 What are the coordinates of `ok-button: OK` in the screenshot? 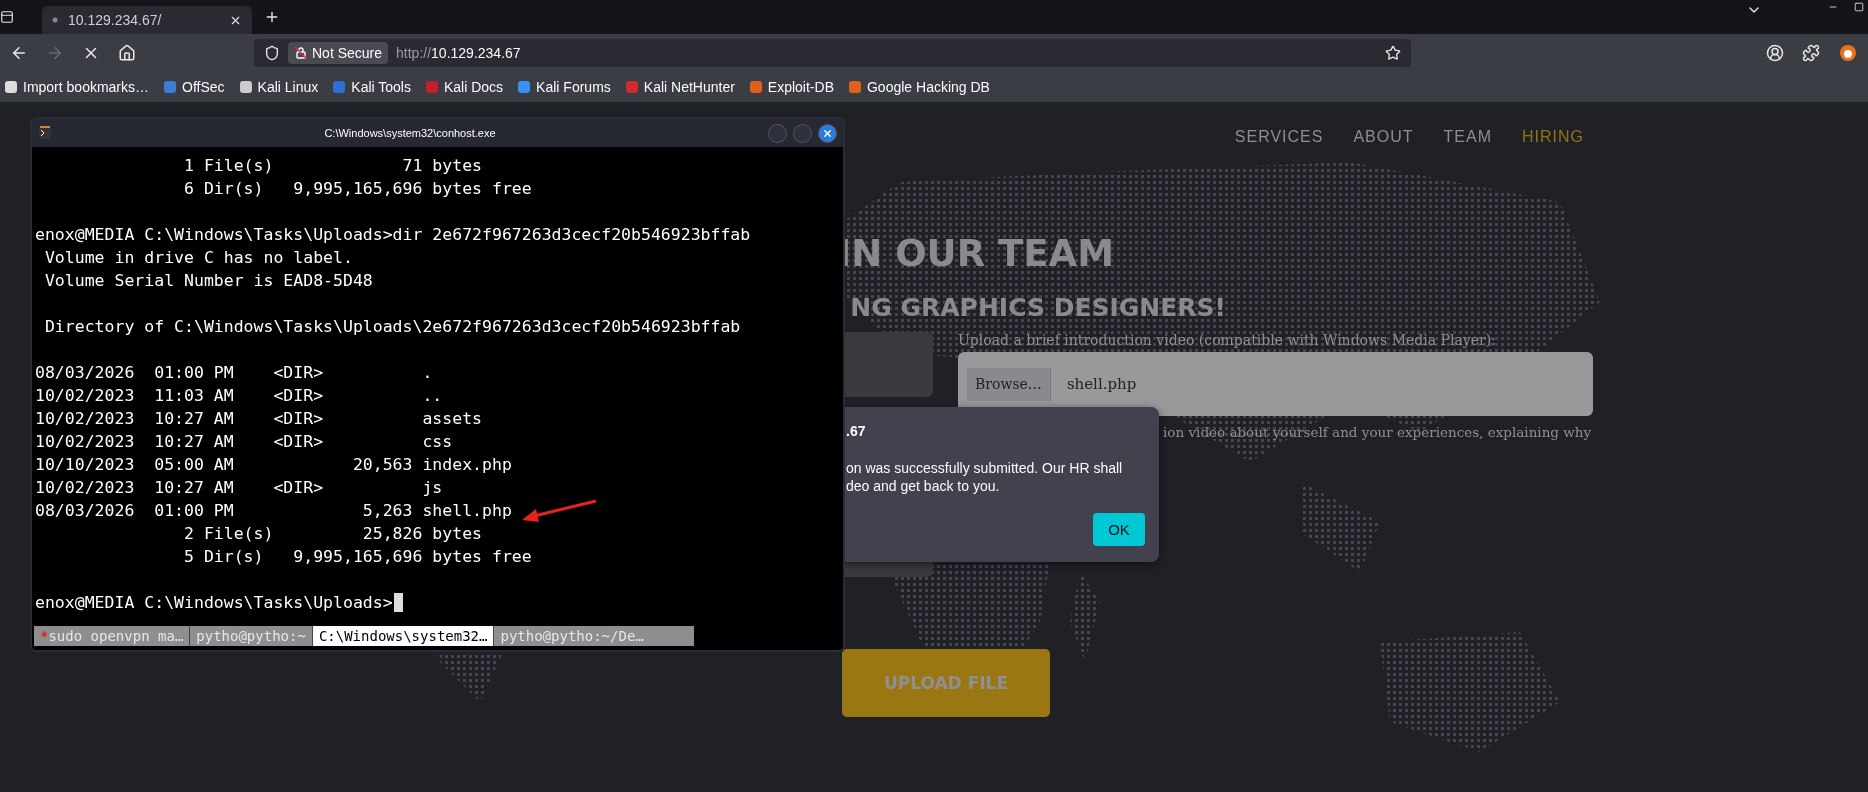 It's located at (1119, 529).